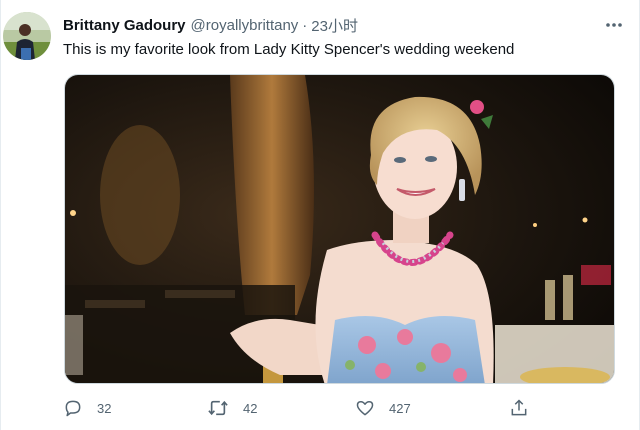 This screenshot has width=640, height=430. Describe the element at coordinates (104, 408) in the screenshot. I see `reply-count: 32` at that location.